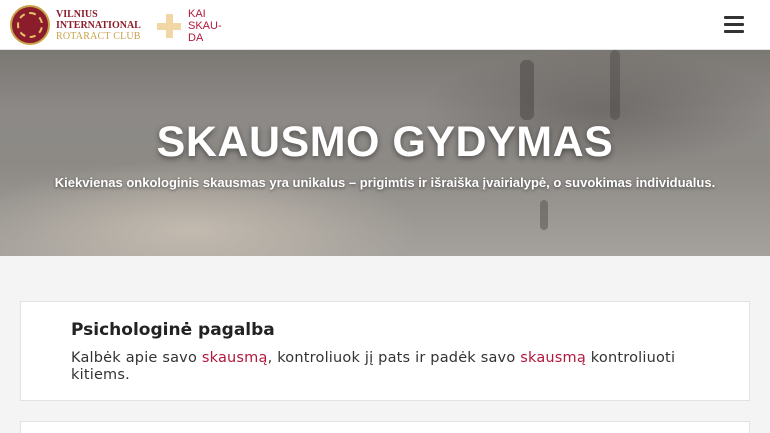 This screenshot has height=433, width=770. I want to click on card-text-part2: , kontroliuok jį pats ir padėk savo, so click(394, 358).